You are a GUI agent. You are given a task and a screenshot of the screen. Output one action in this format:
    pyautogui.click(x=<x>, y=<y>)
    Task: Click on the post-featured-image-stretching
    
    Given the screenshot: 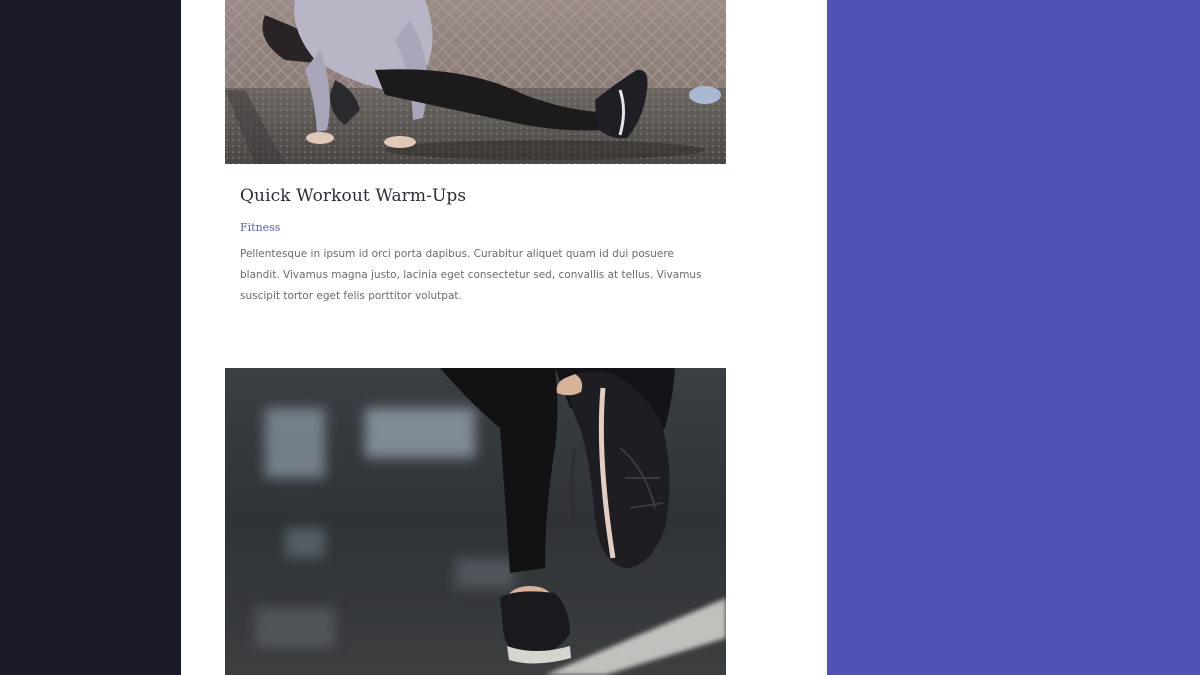 What is the action you would take?
    pyautogui.click(x=475, y=82)
    